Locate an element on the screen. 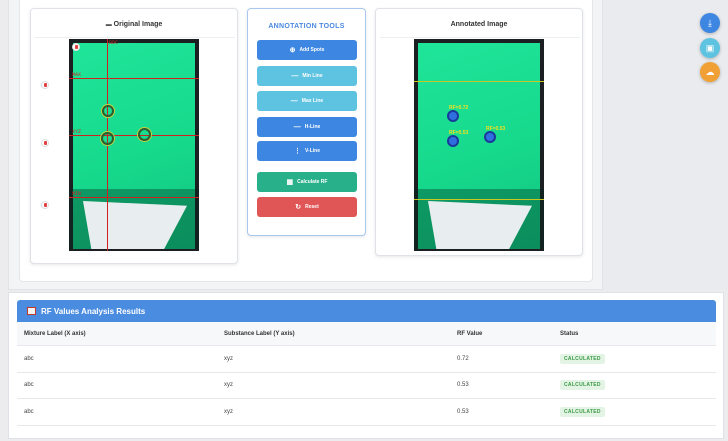 This screenshot has height=441, width=728. max-line-button: — Max Line is located at coordinates (307, 101).